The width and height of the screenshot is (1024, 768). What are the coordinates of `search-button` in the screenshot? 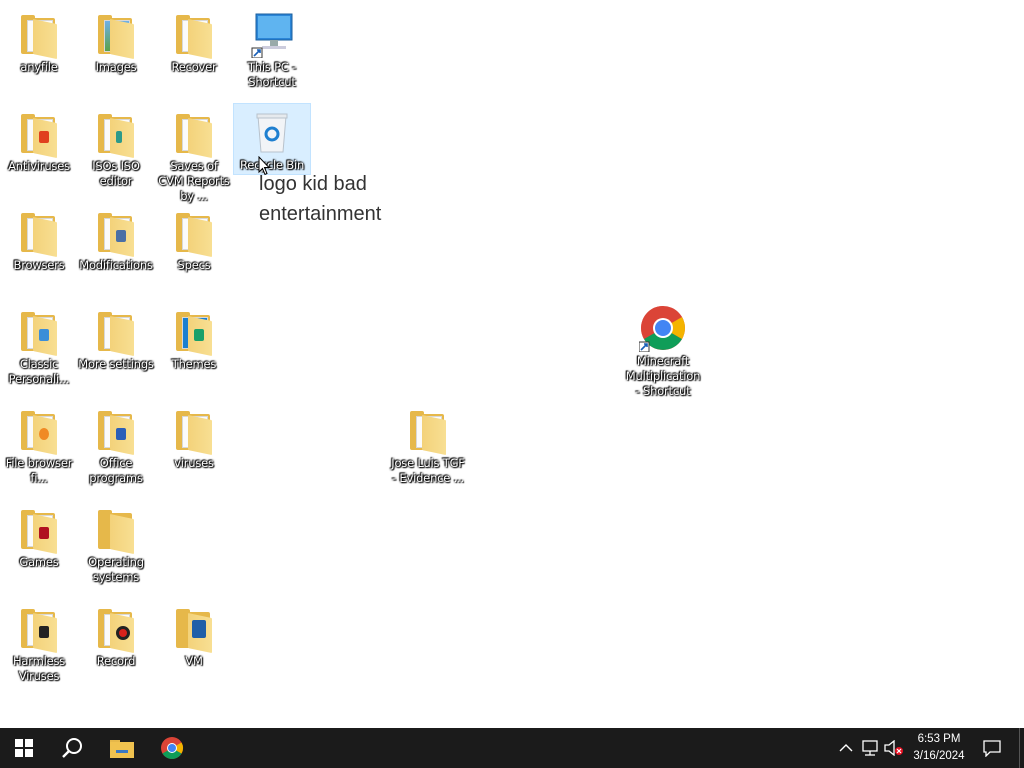 It's located at (72, 748).